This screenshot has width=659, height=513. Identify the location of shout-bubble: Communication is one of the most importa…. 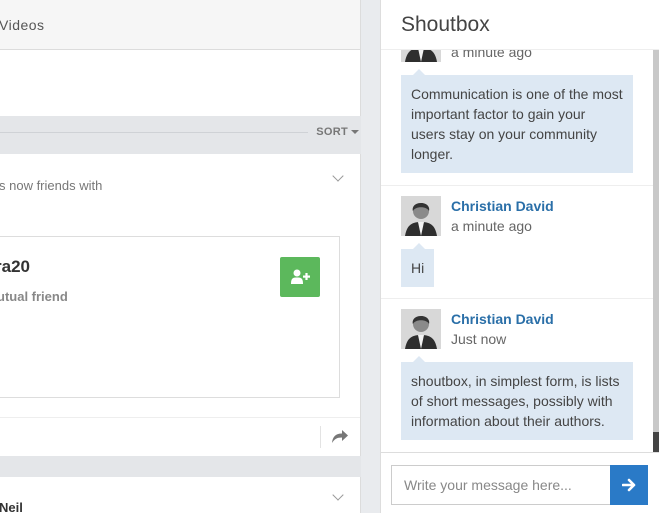
(517, 121).